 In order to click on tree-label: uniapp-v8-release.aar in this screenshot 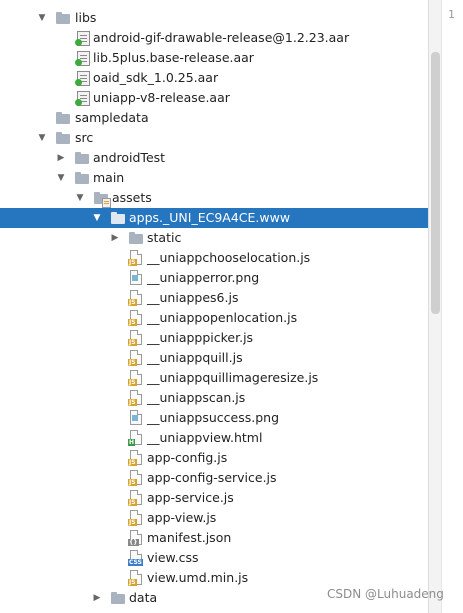, I will do `click(161, 97)`.